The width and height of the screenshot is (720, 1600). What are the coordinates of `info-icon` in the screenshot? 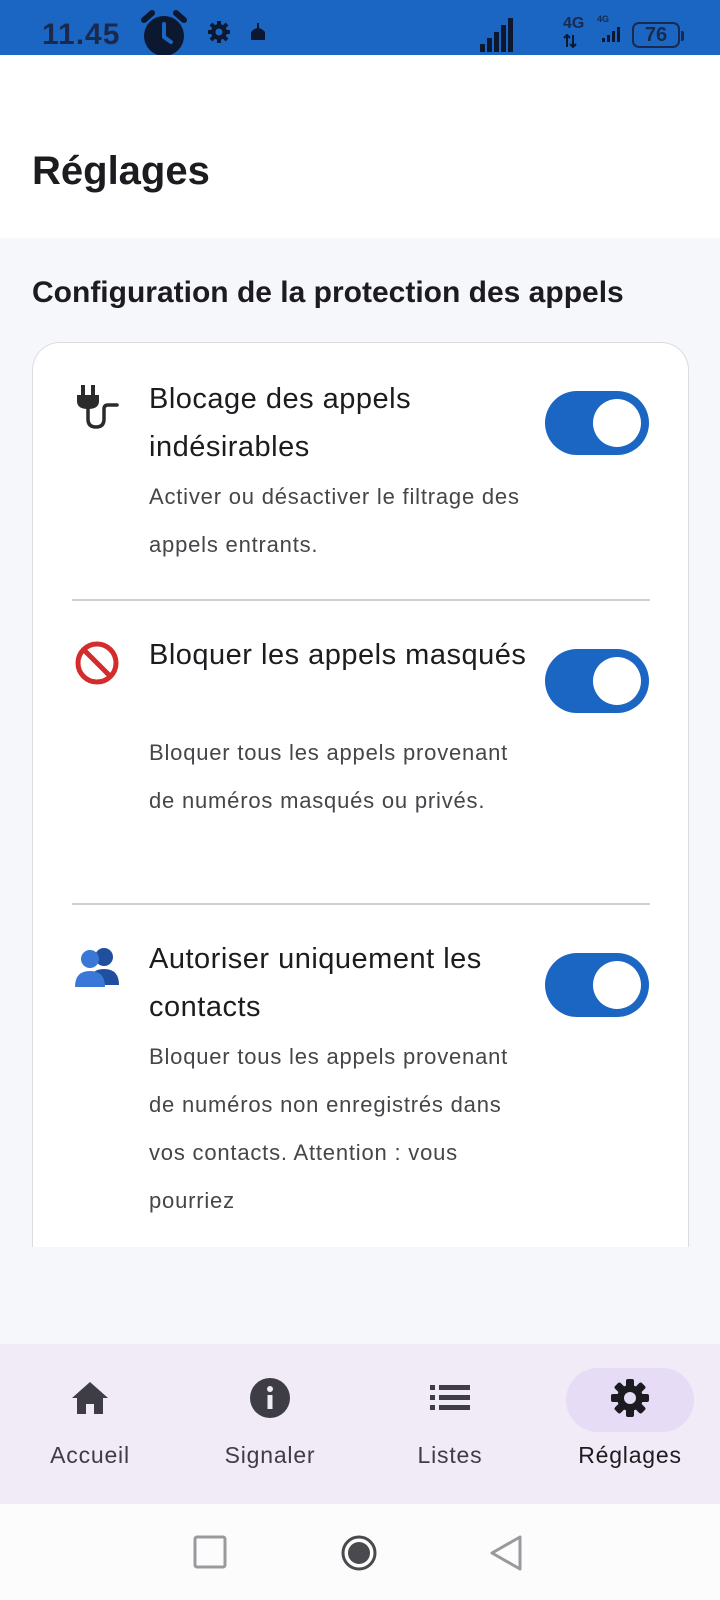 It's located at (270, 1400).